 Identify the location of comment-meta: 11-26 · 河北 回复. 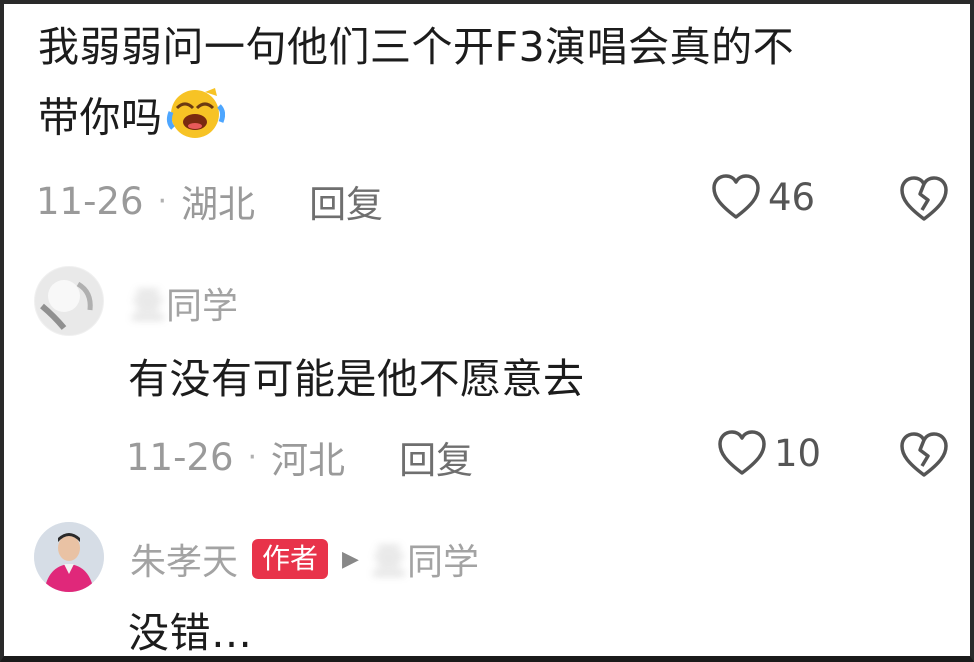
(299, 457).